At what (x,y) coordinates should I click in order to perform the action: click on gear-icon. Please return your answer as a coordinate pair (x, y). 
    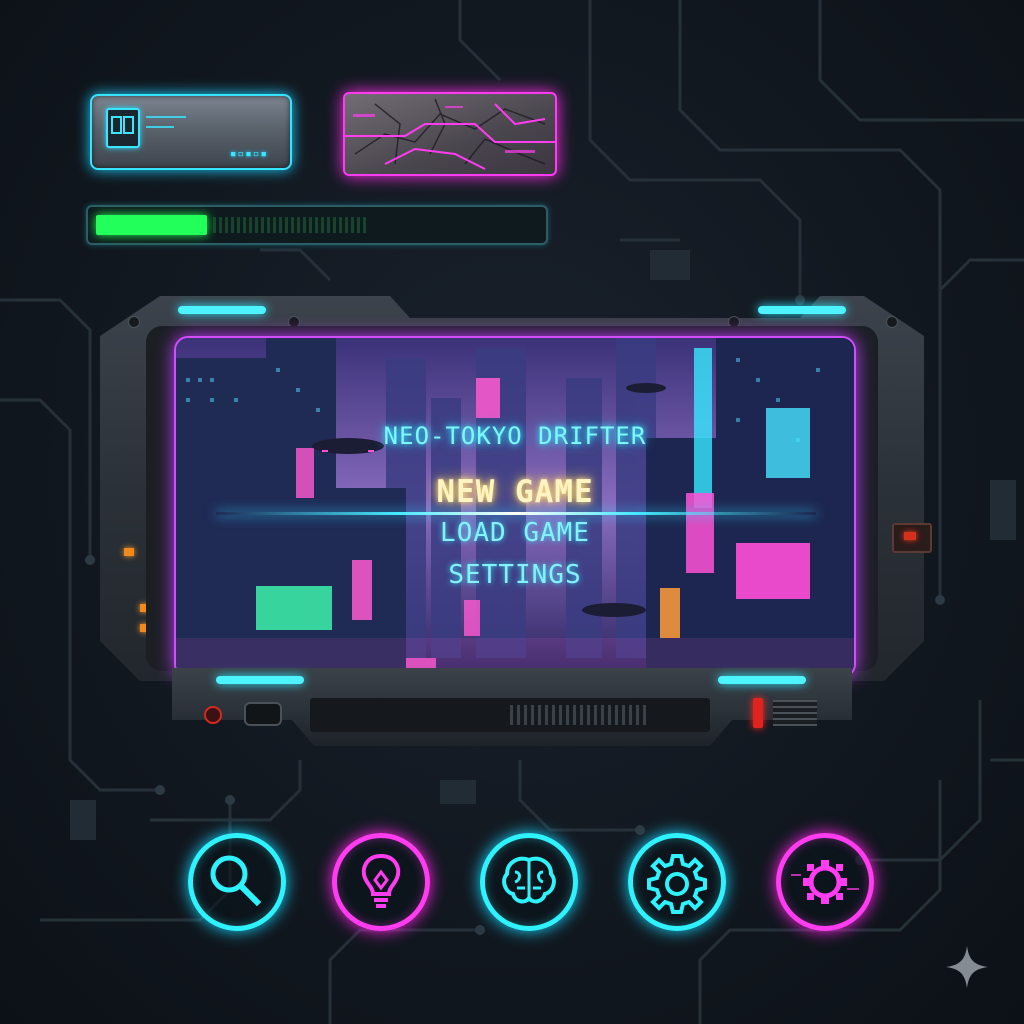
    Looking at the image, I should click on (677, 884).